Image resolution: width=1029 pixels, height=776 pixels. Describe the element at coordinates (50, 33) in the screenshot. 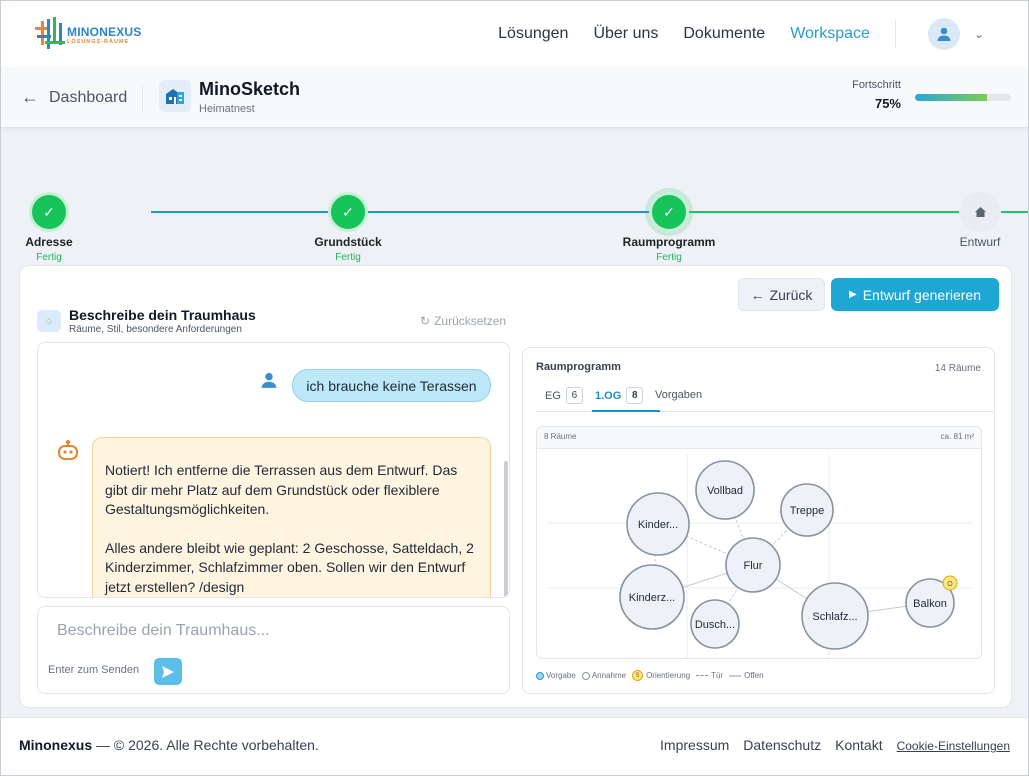

I see `logo-icon` at that location.